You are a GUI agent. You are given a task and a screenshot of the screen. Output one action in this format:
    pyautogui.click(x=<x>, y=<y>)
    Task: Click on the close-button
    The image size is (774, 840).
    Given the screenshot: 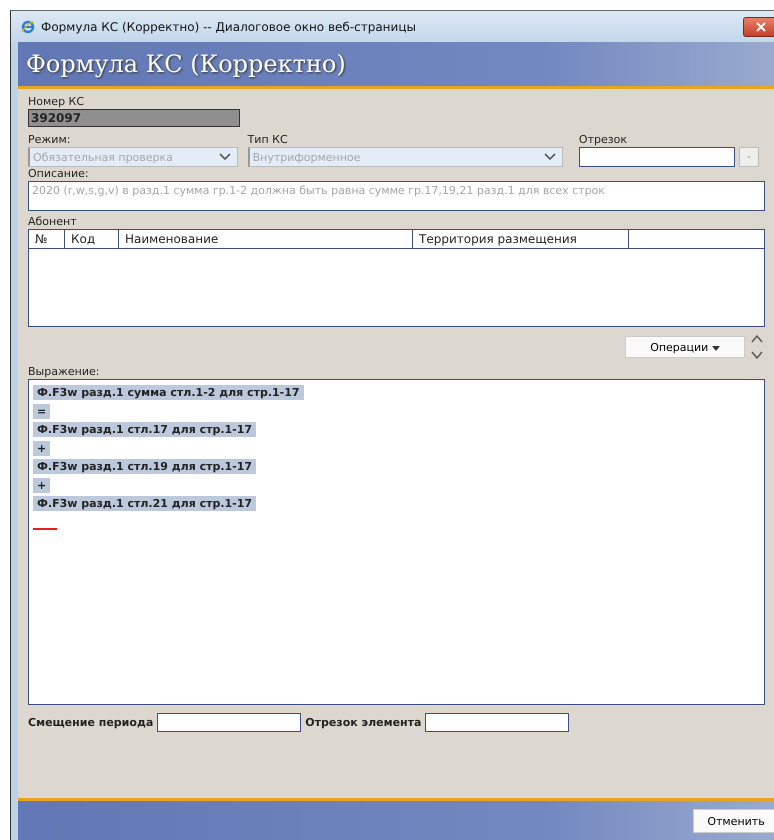 What is the action you would take?
    pyautogui.click(x=758, y=26)
    